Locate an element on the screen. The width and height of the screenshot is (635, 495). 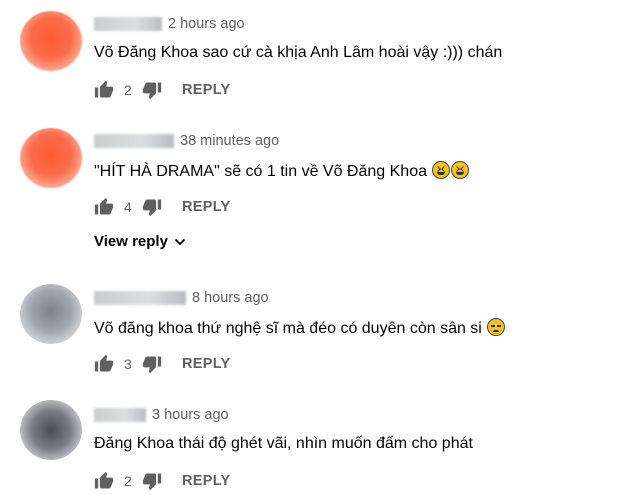
comment-actions: 3 REPLY is located at coordinates (162, 364).